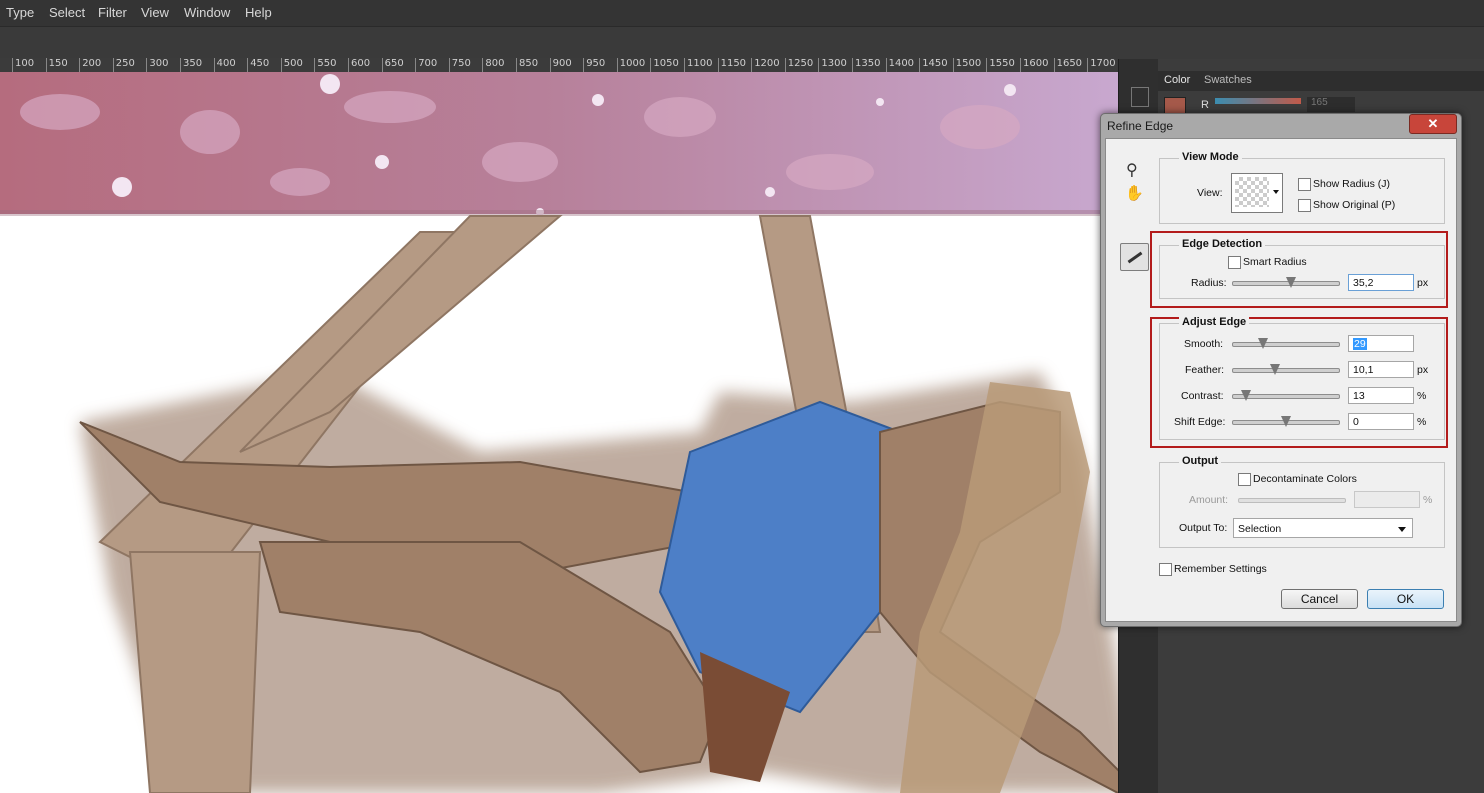 The height and width of the screenshot is (793, 1484). I want to click on smooth-slider-thumb, so click(1263, 343).